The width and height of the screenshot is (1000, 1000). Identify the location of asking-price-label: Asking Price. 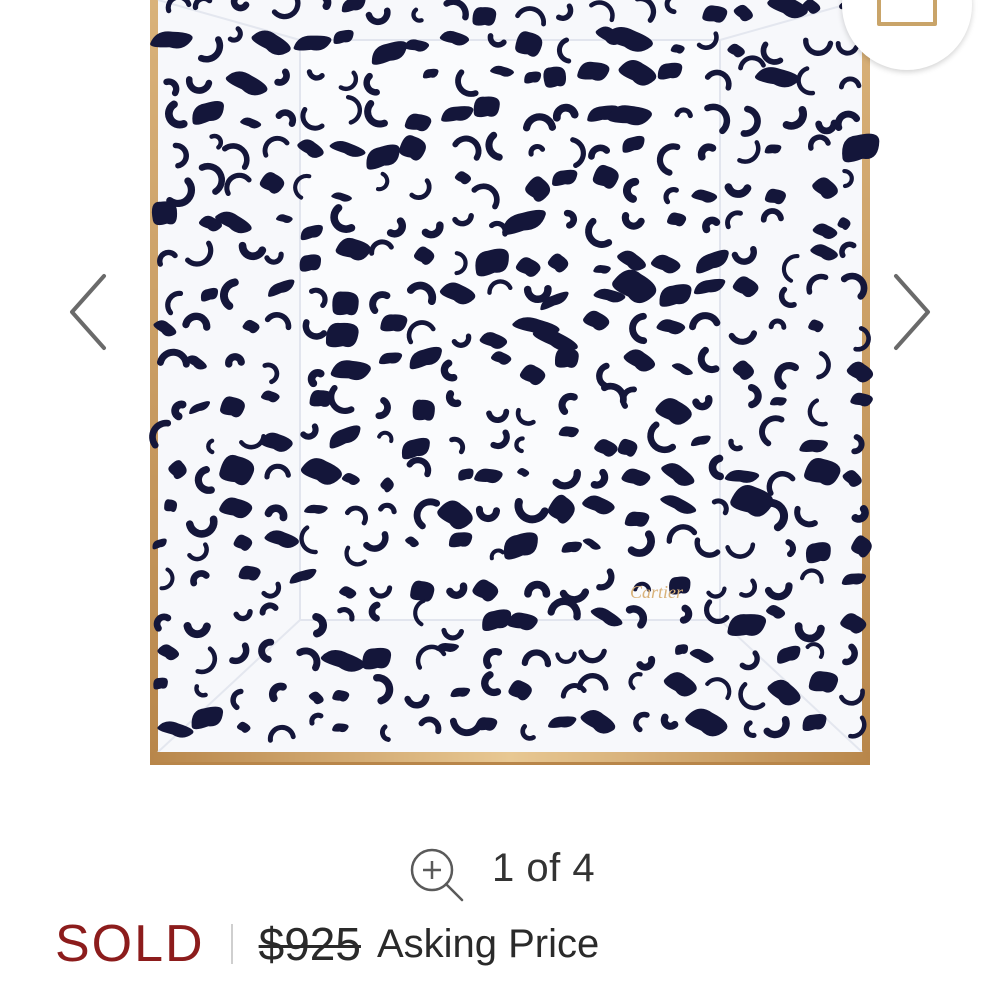
(488, 943).